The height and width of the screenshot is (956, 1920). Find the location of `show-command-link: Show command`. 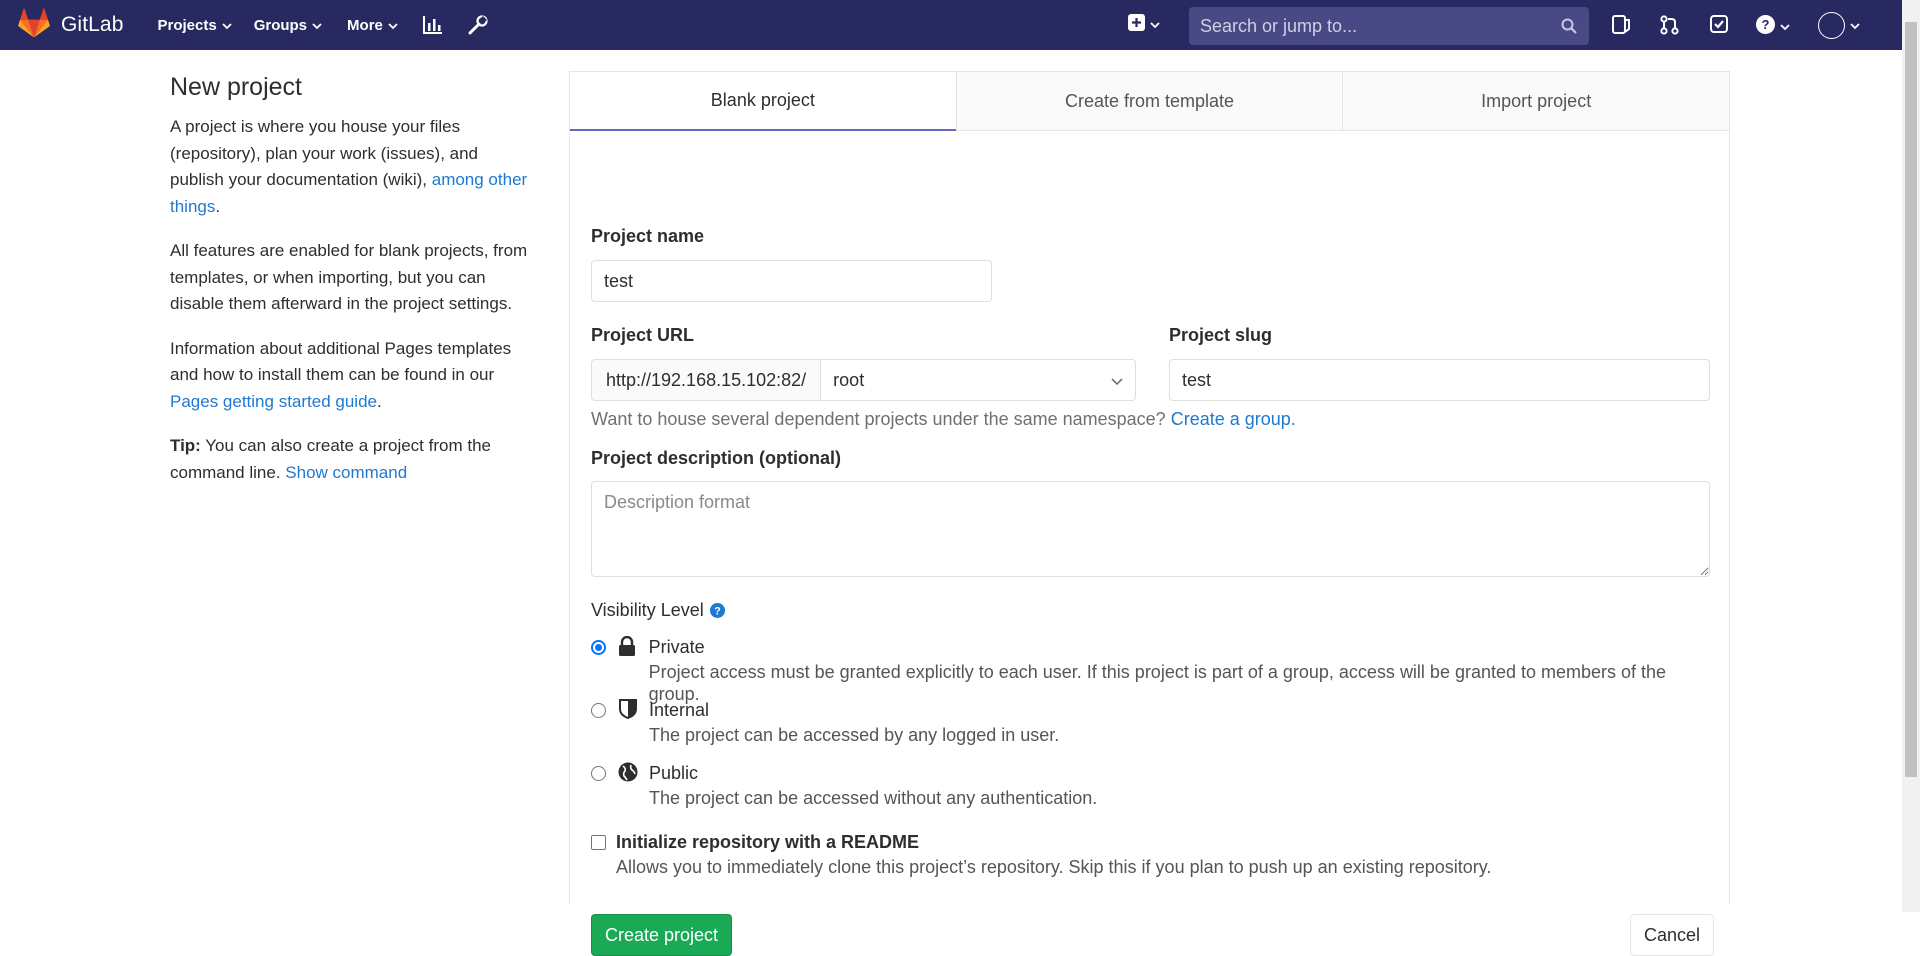

show-command-link: Show command is located at coordinates (346, 472).